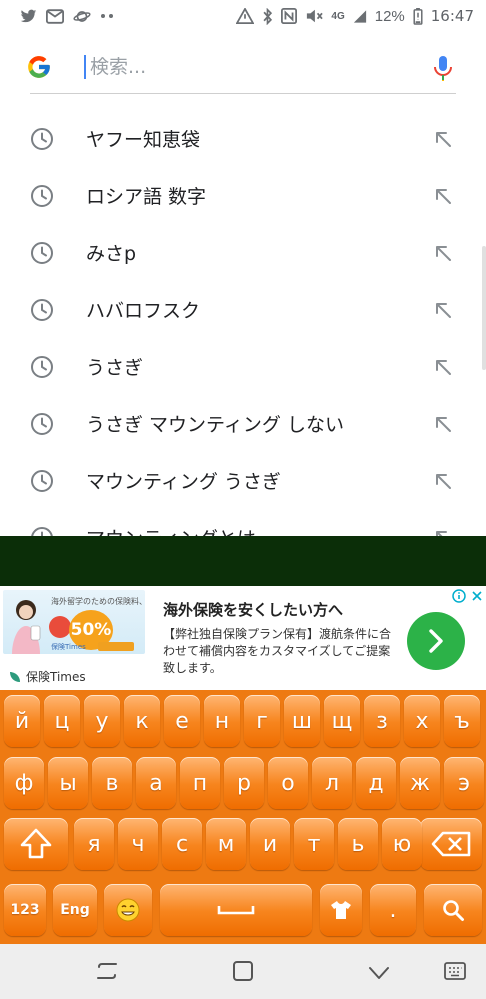 Image resolution: width=486 pixels, height=999 pixels. I want to click on scrollbar, so click(484, 308).